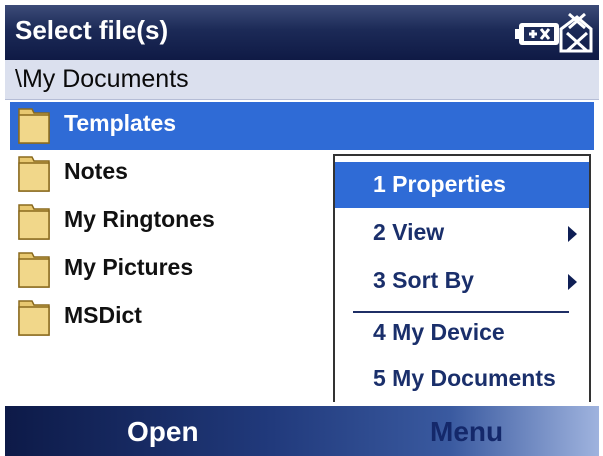  Describe the element at coordinates (439, 184) in the screenshot. I see `menu-item-label: 1 Properties` at that location.